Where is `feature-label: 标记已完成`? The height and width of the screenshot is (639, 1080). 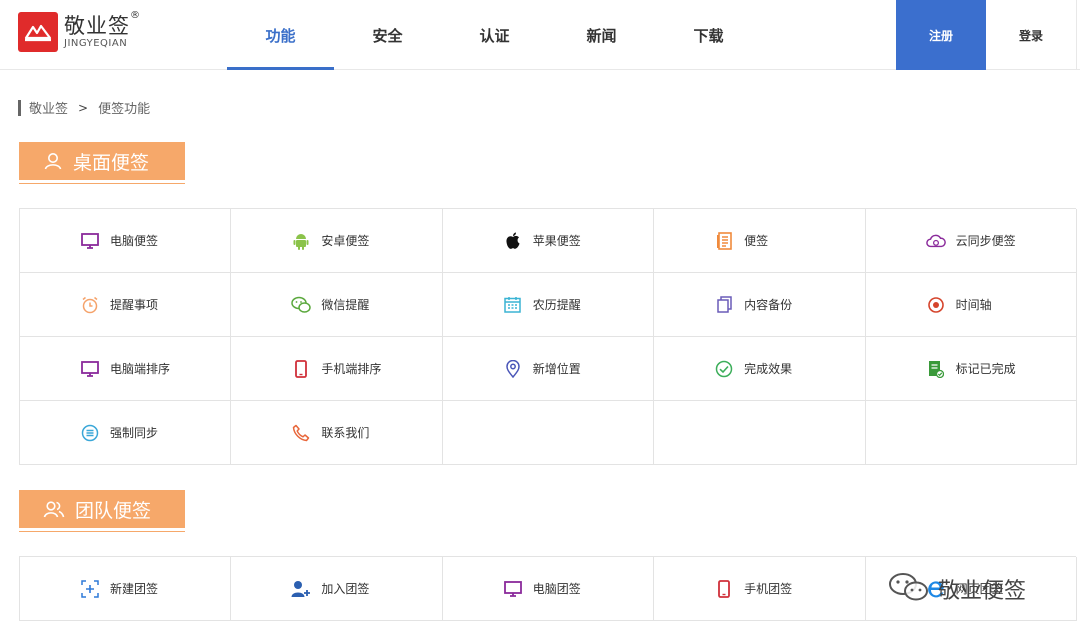
feature-label: 标记已完成 is located at coordinates (985, 369).